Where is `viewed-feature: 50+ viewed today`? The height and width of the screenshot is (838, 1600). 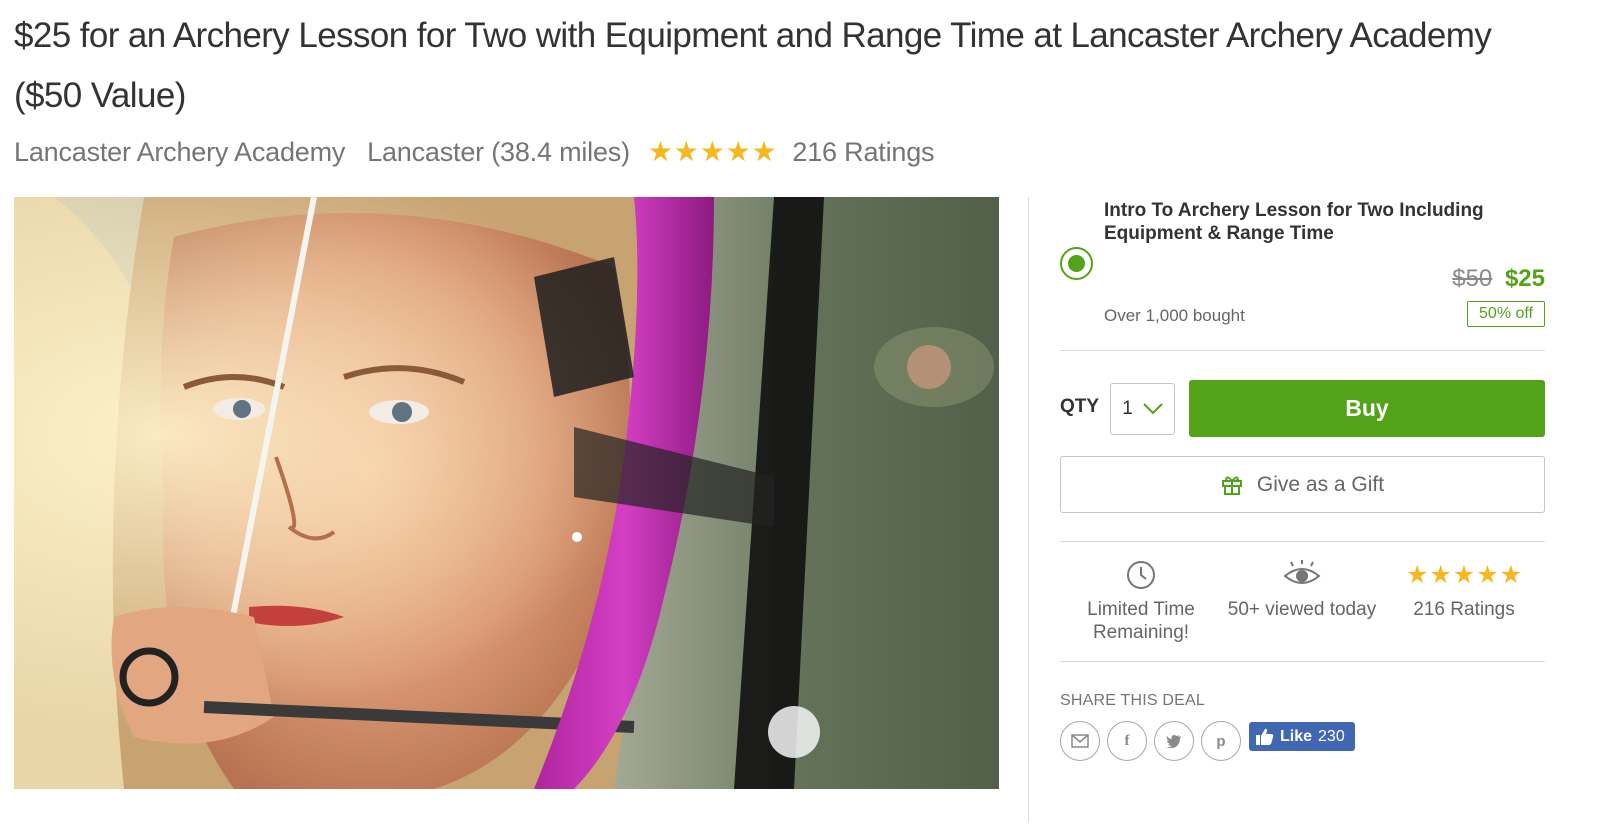
viewed-feature: 50+ viewed today is located at coordinates (1302, 590).